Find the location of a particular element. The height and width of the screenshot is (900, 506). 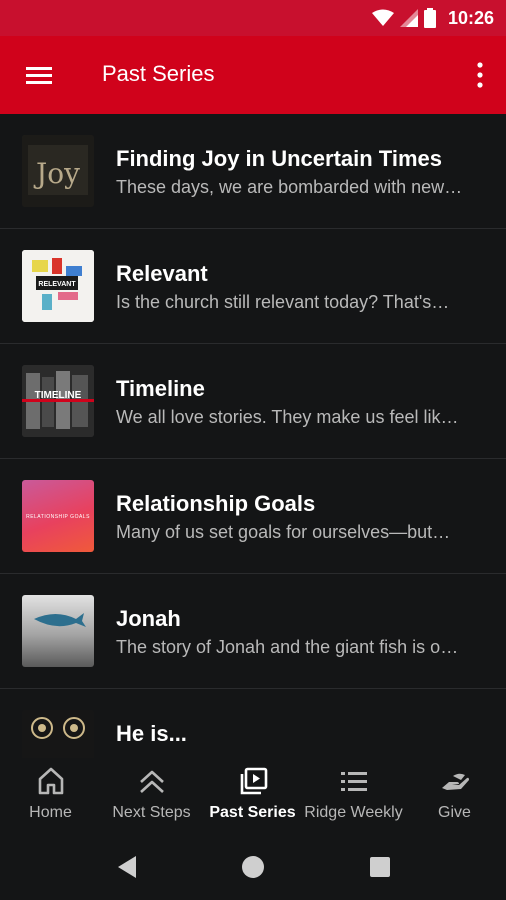

bottom-navigation: Home Next Steps Past Series Ridge Weekly is located at coordinates (253, 798).